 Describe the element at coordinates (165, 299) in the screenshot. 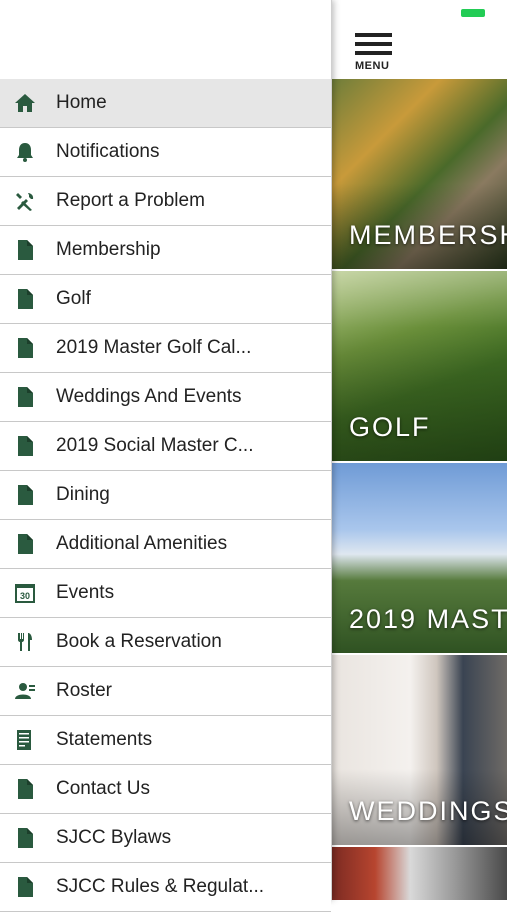

I see `menu-item-golf: Golf` at that location.